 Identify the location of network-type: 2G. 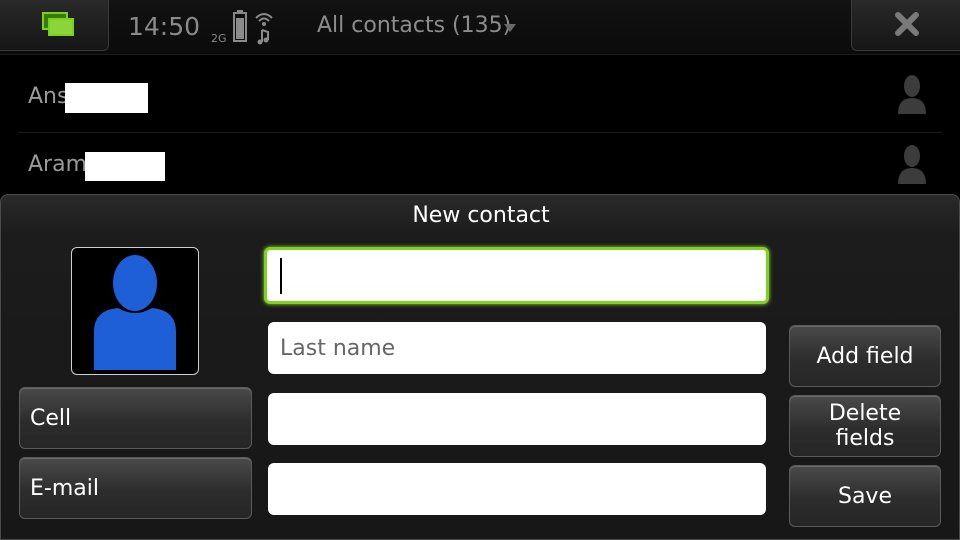
(219, 38).